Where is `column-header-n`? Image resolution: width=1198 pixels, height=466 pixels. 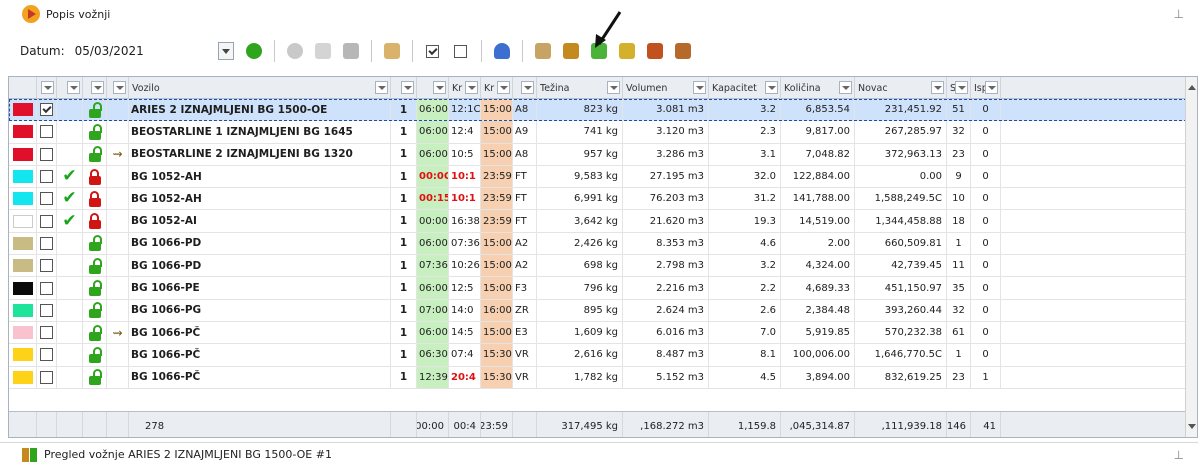 column-header-n is located at coordinates (404, 88).